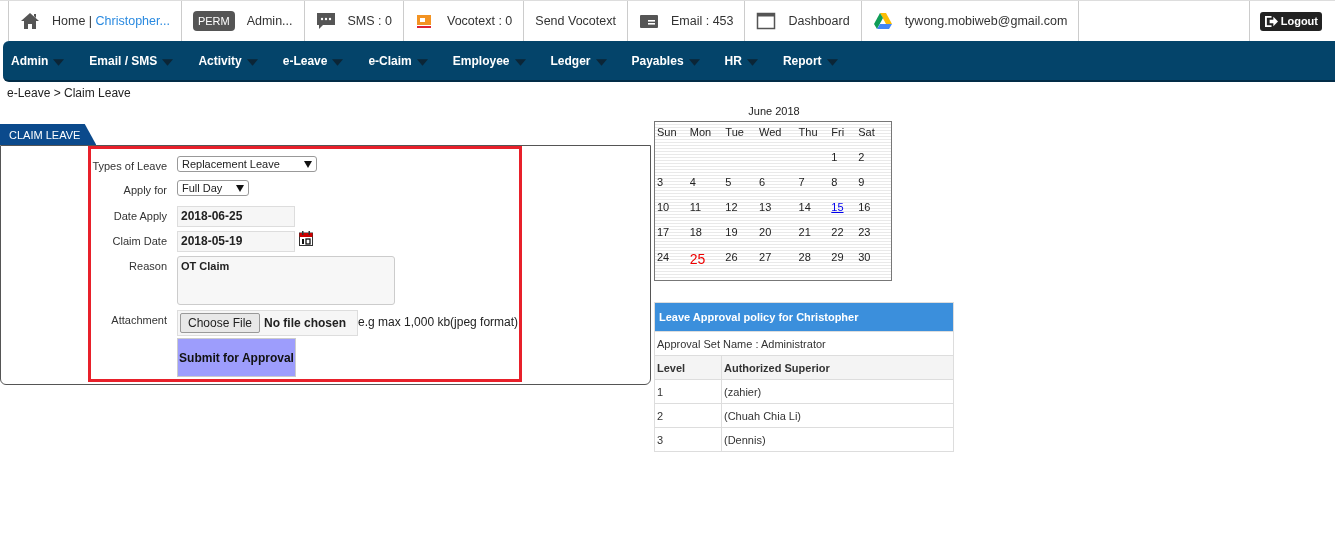  What do you see at coordinates (779, 232) in the screenshot?
I see `calendar-day: 20` at bounding box center [779, 232].